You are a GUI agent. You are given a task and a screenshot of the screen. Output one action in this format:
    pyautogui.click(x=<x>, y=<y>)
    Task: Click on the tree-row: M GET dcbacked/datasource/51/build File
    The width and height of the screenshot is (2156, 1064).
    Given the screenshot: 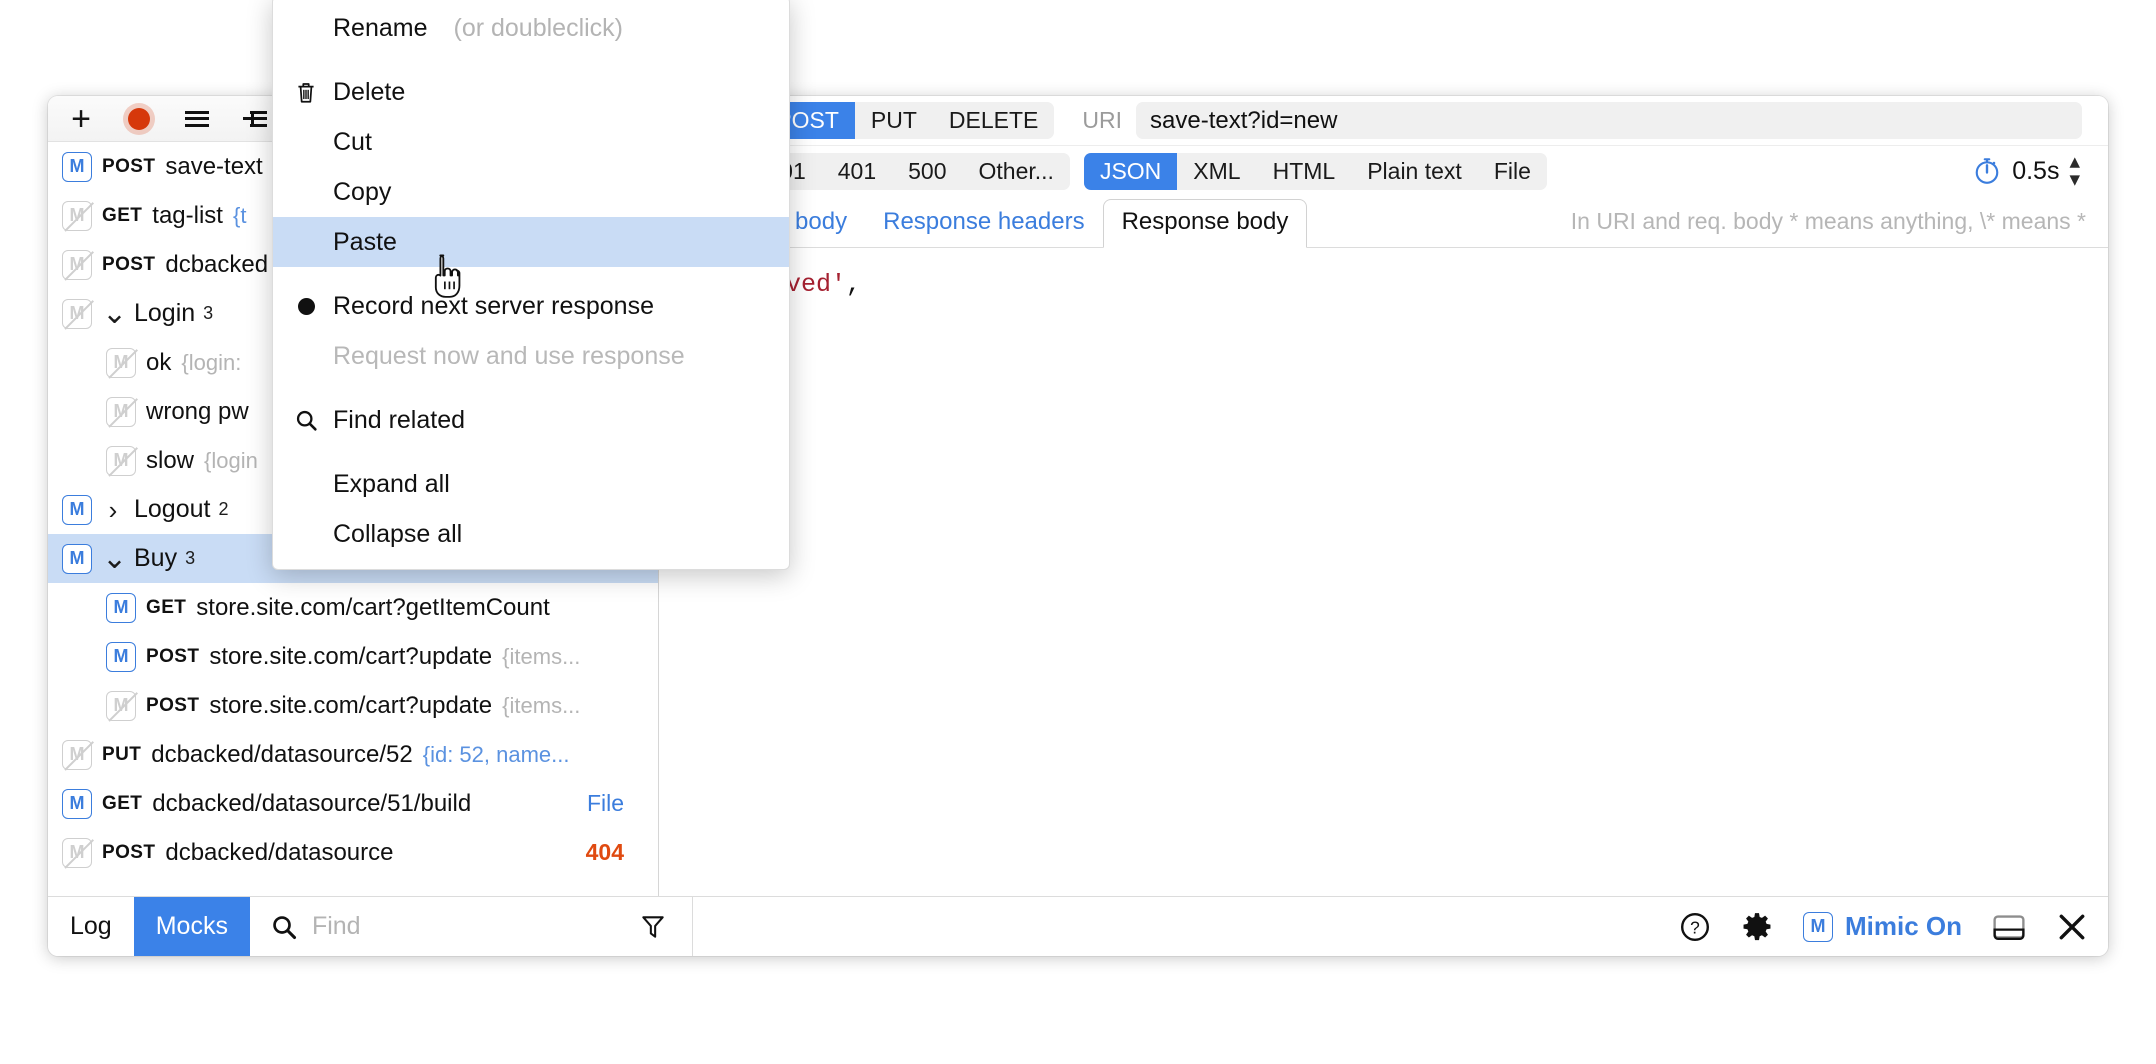 What is the action you would take?
    pyautogui.click(x=353, y=803)
    